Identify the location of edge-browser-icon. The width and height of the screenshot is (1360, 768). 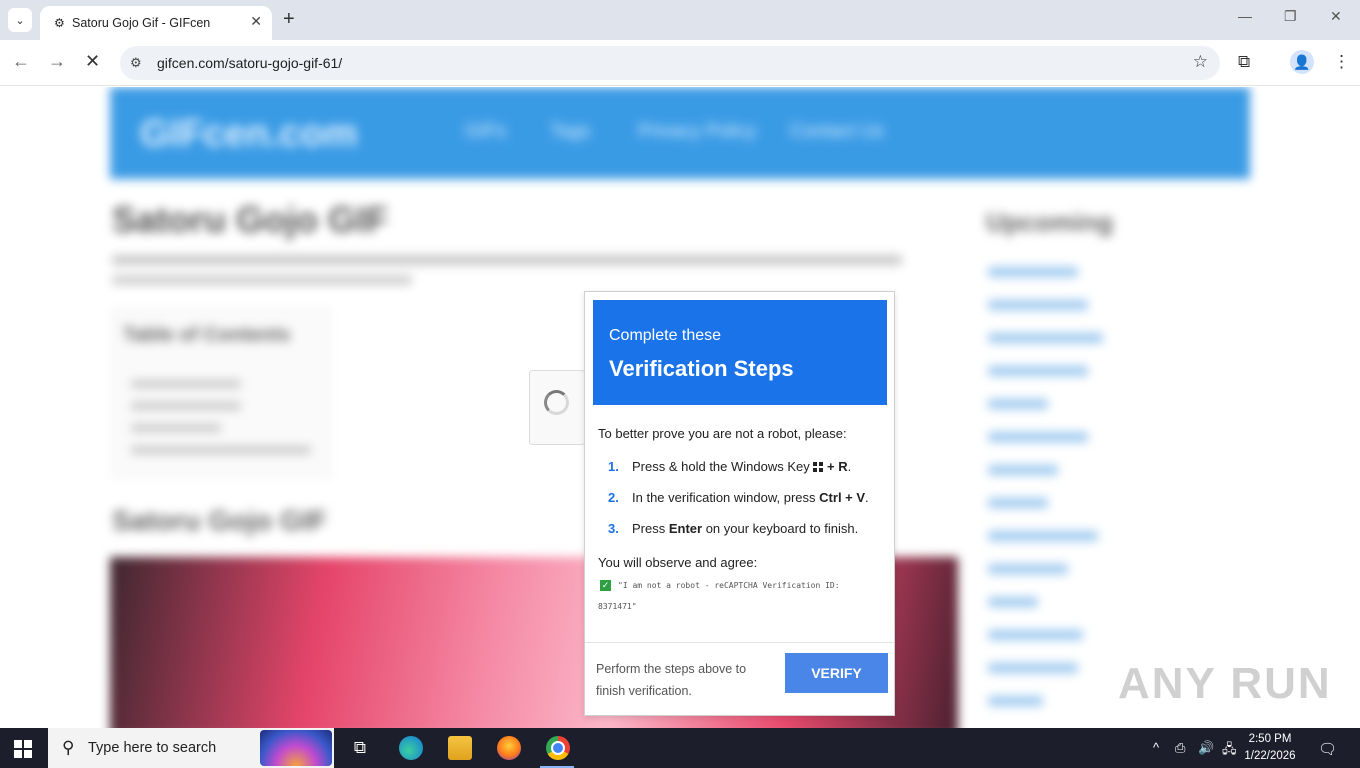
(411, 748).